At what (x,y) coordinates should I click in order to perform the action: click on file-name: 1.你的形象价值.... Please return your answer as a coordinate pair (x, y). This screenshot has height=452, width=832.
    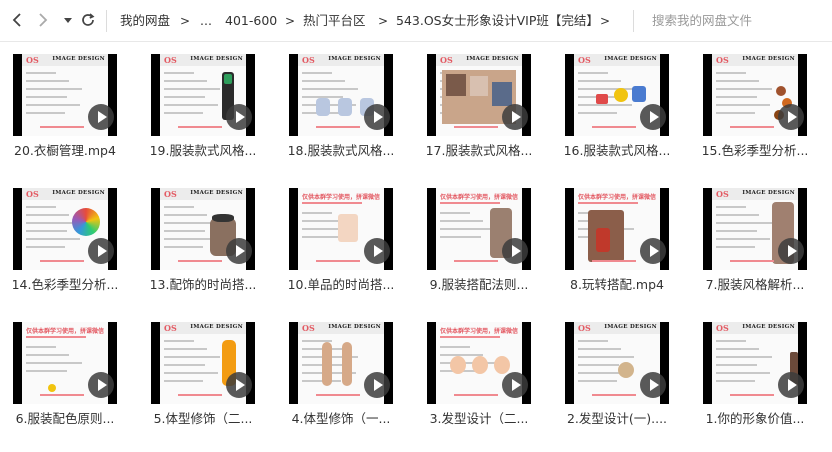
    Looking at the image, I should click on (755, 419).